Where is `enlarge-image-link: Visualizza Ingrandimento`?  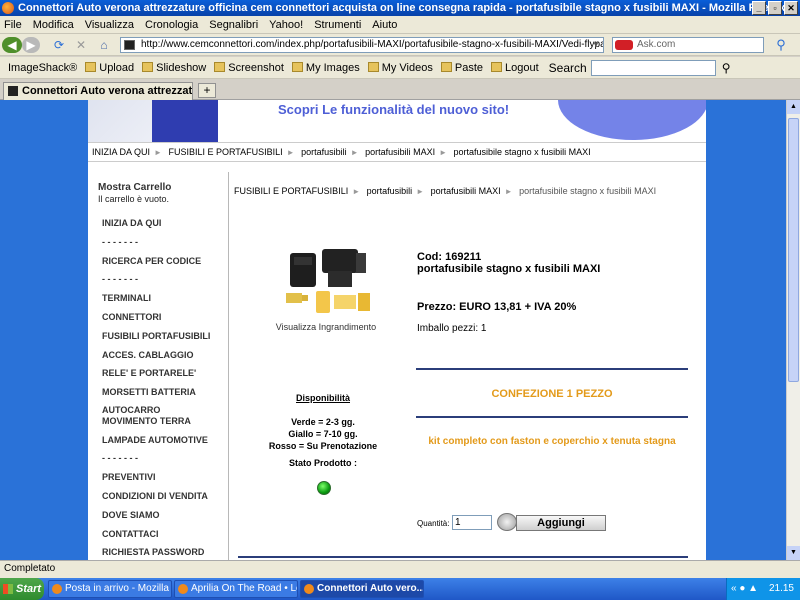 enlarge-image-link: Visualizza Ingrandimento is located at coordinates (326, 327).